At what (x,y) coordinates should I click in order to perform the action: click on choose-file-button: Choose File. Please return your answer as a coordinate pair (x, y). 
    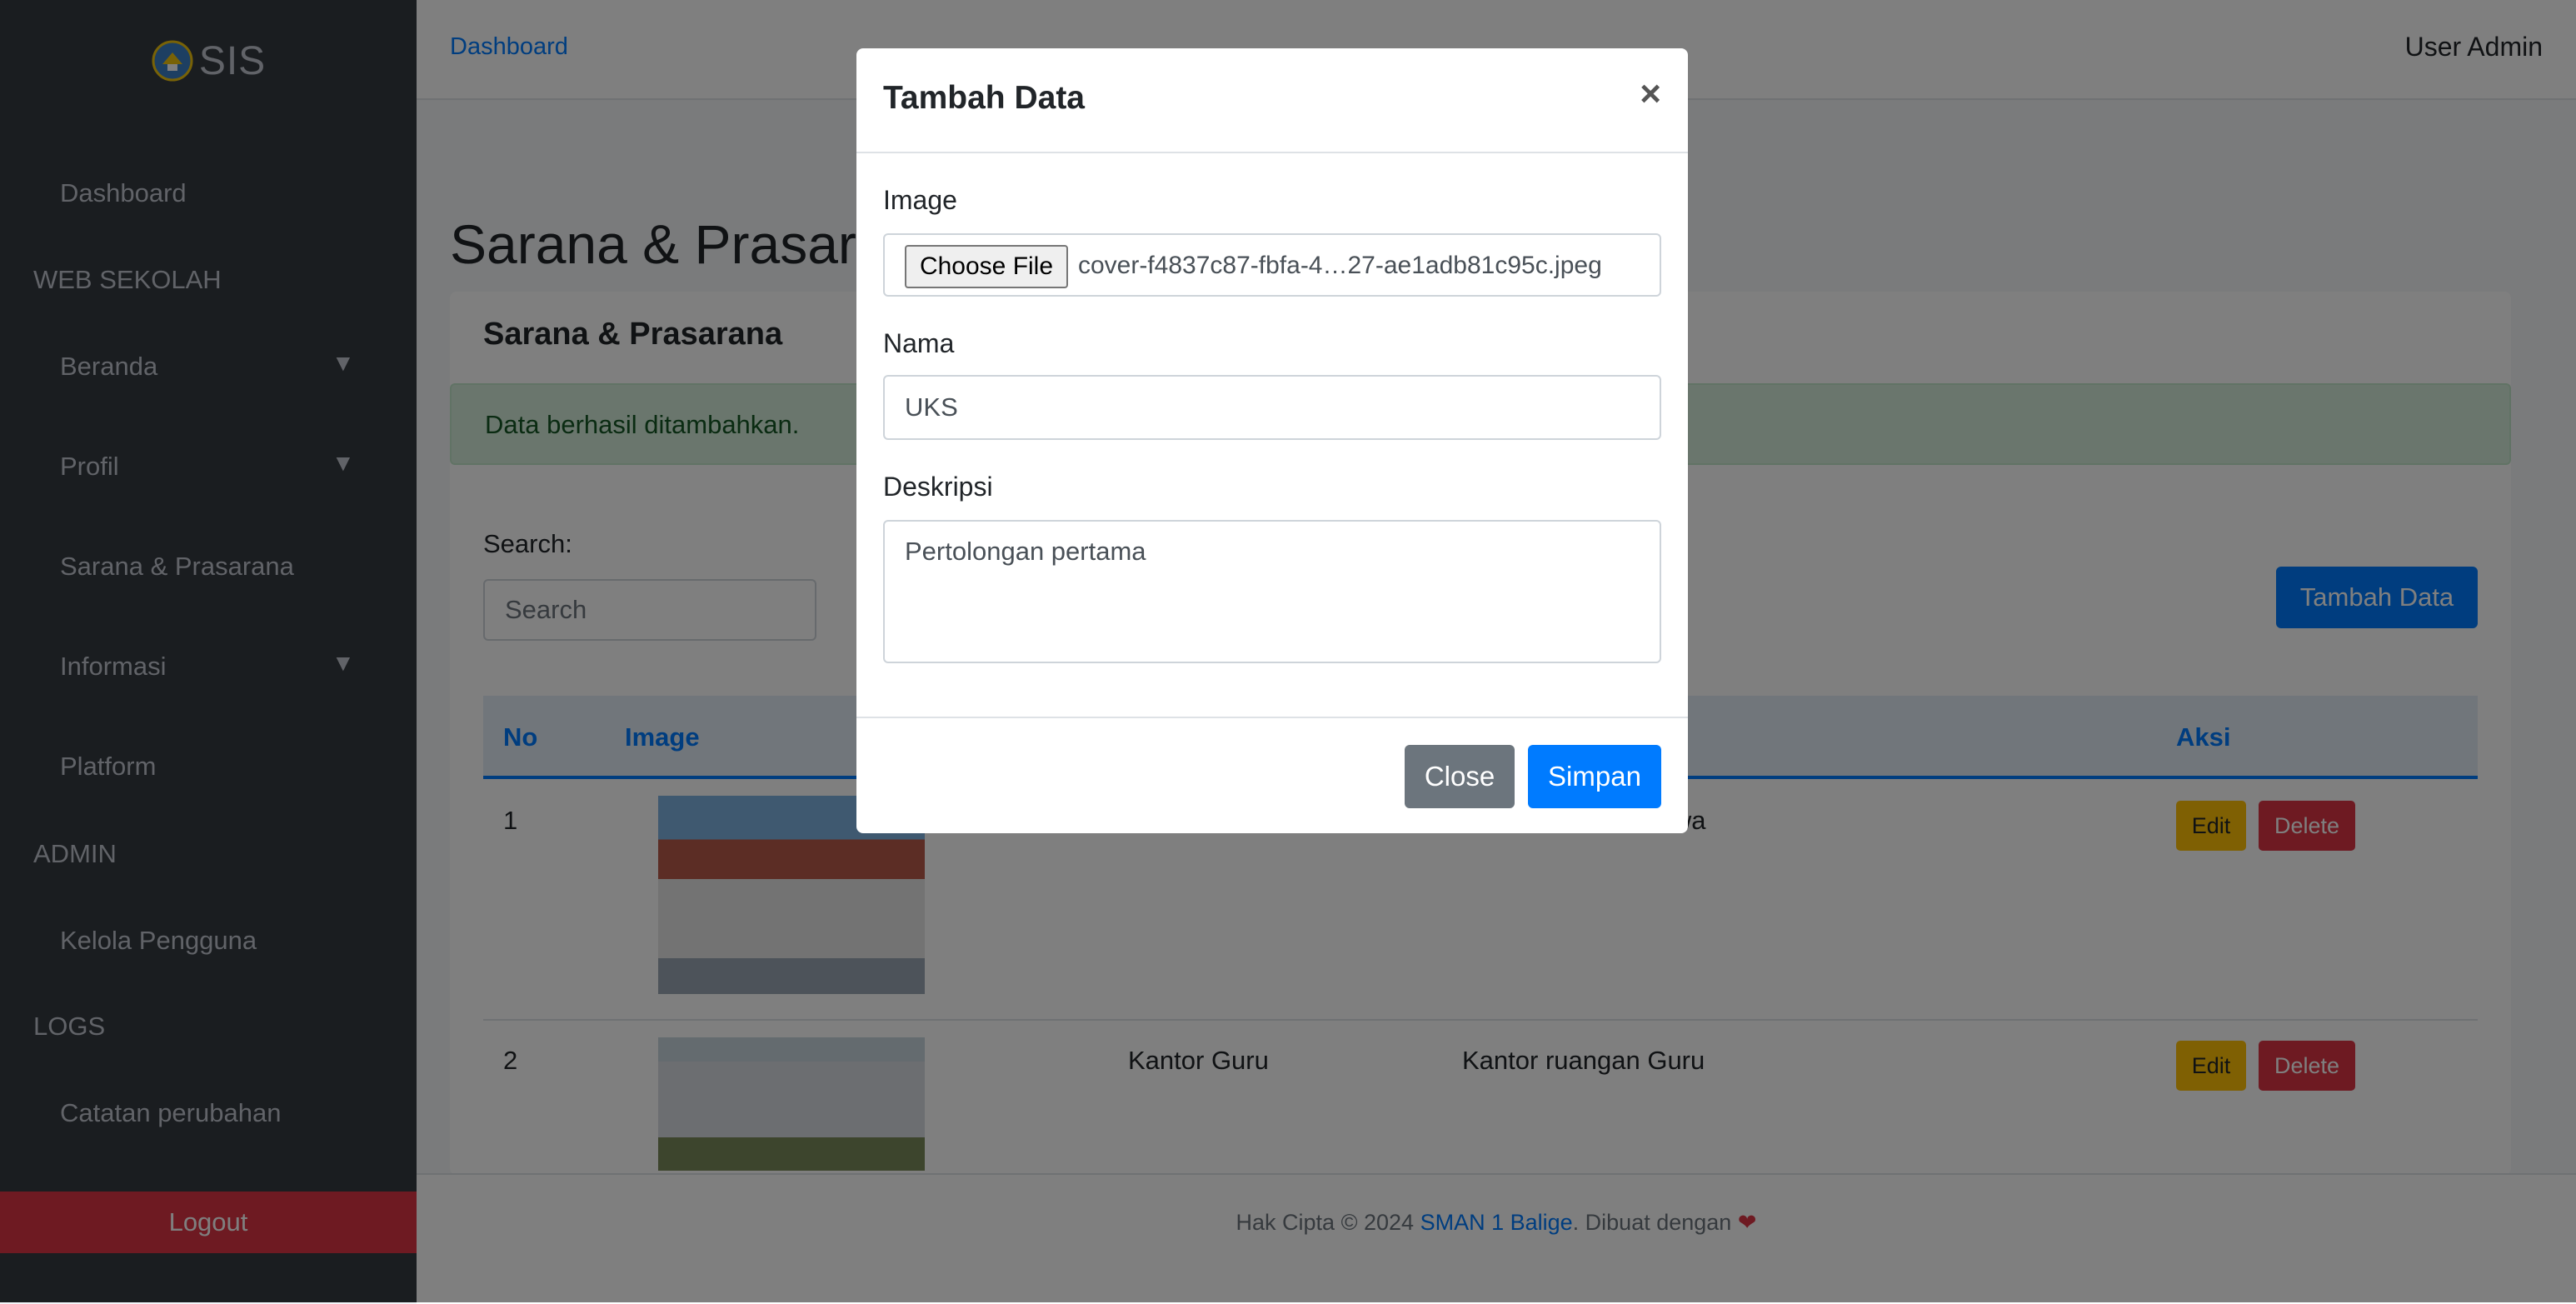
    Looking at the image, I should click on (986, 266).